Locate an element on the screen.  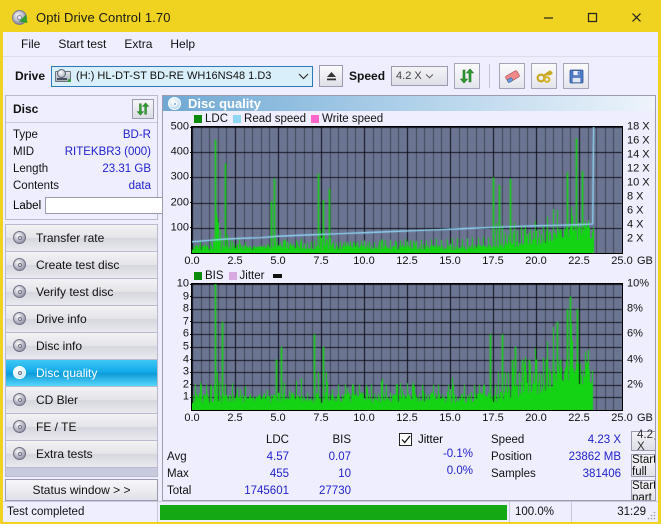
sidebar-item-transfer-rate: Transfer rate is located at coordinates (81, 238).